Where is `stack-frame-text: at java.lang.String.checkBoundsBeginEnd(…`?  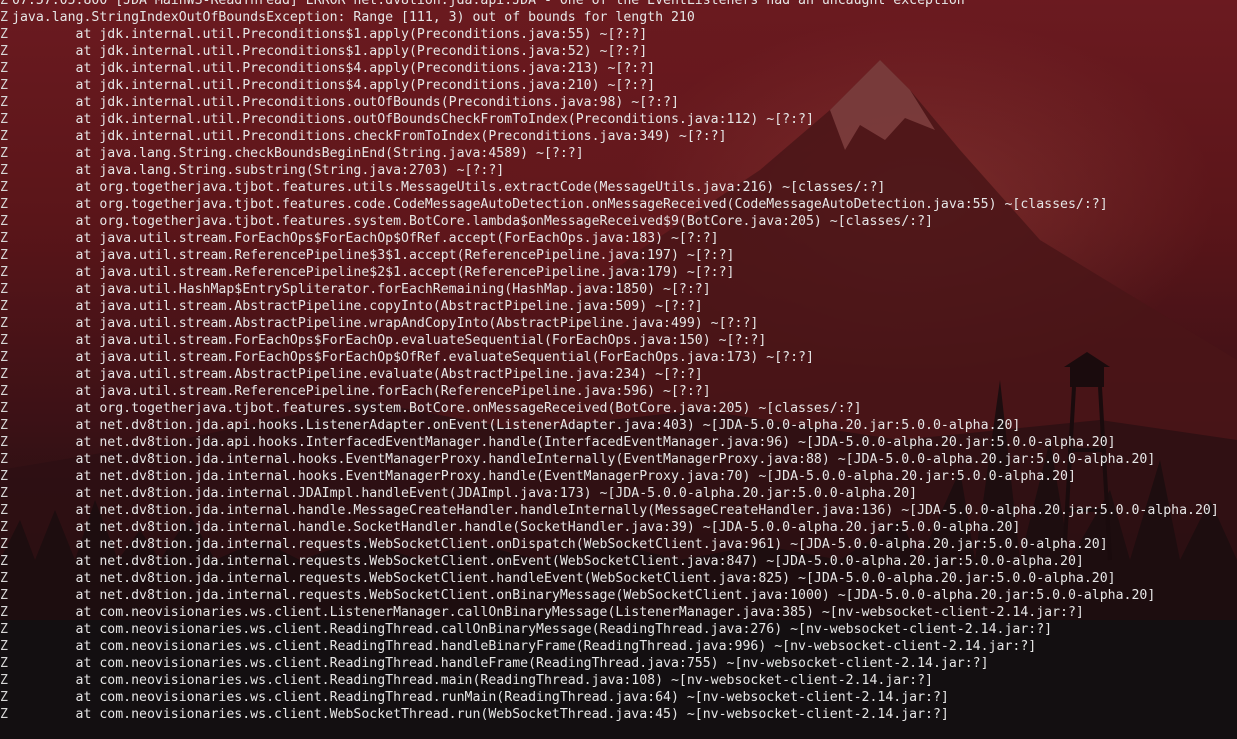 stack-frame-text: at java.lang.String.checkBoundsBeginEnd(… is located at coordinates (298, 153).